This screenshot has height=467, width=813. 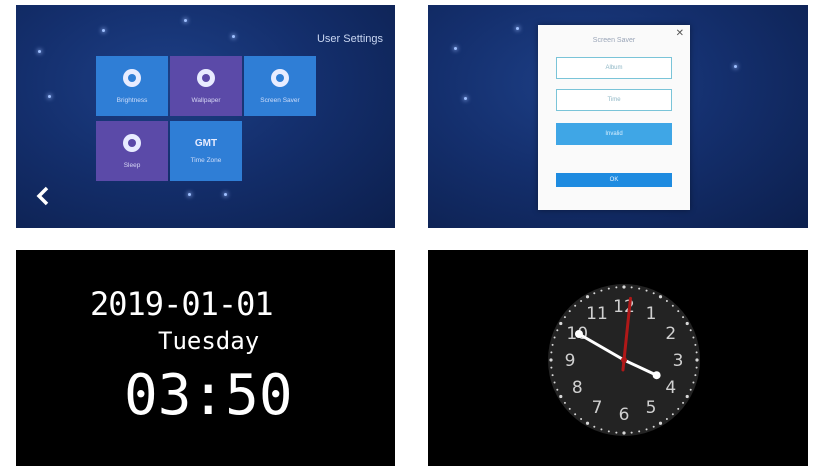 What do you see at coordinates (614, 100) in the screenshot?
I see `option-time: Time` at bounding box center [614, 100].